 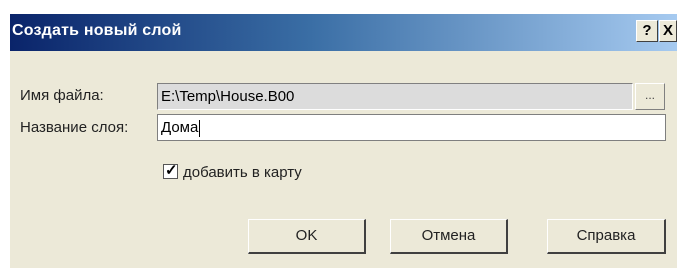 What do you see at coordinates (411, 127) in the screenshot?
I see `layer-name-input: Дома` at bounding box center [411, 127].